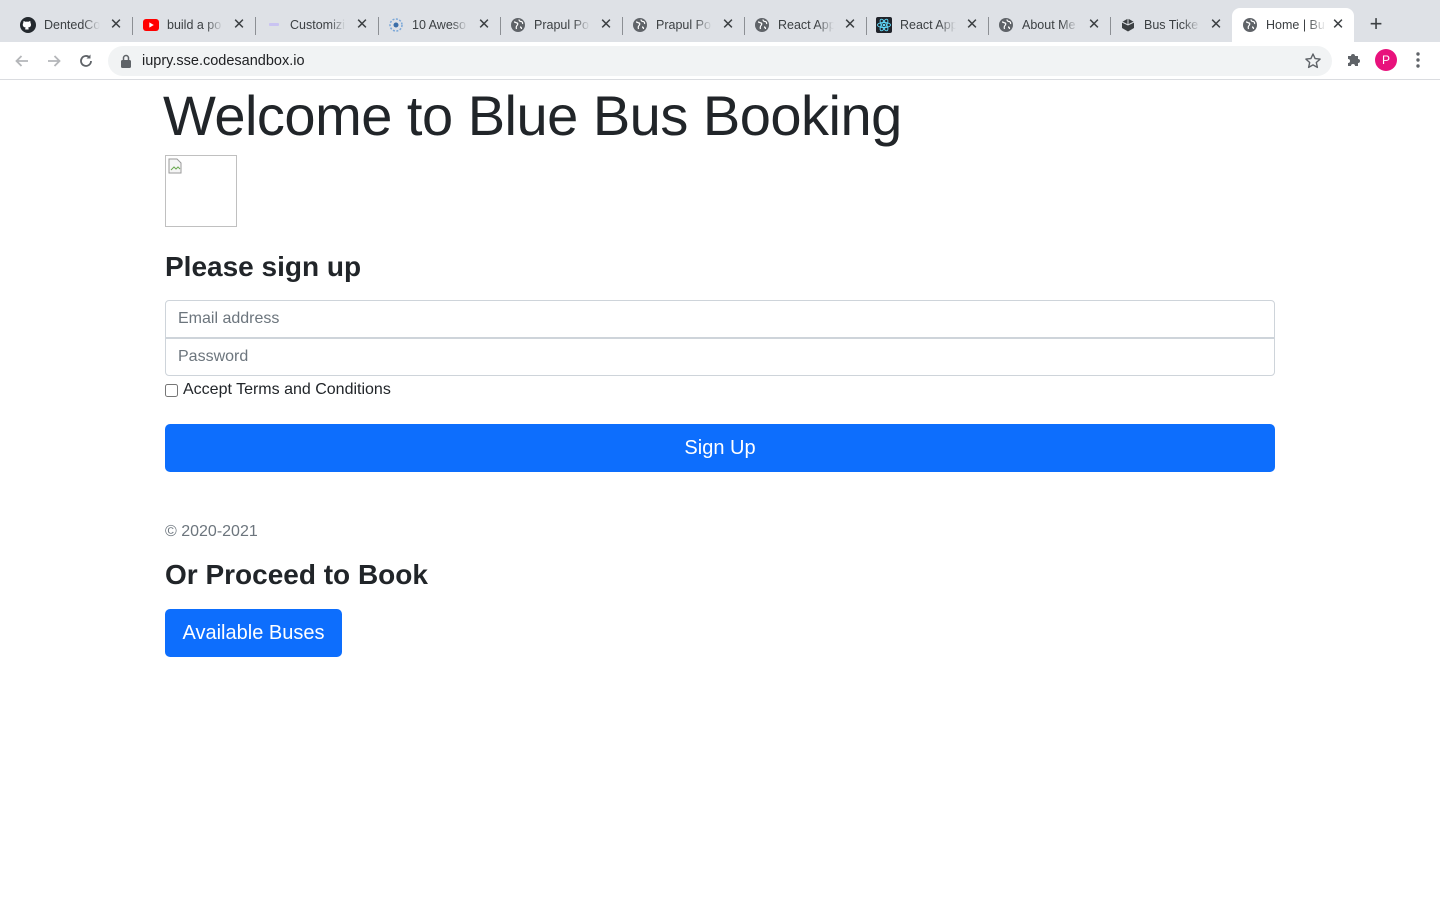 The image size is (1440, 900). I want to click on tab-dentedco: DentedCo ✕, so click(71, 25).